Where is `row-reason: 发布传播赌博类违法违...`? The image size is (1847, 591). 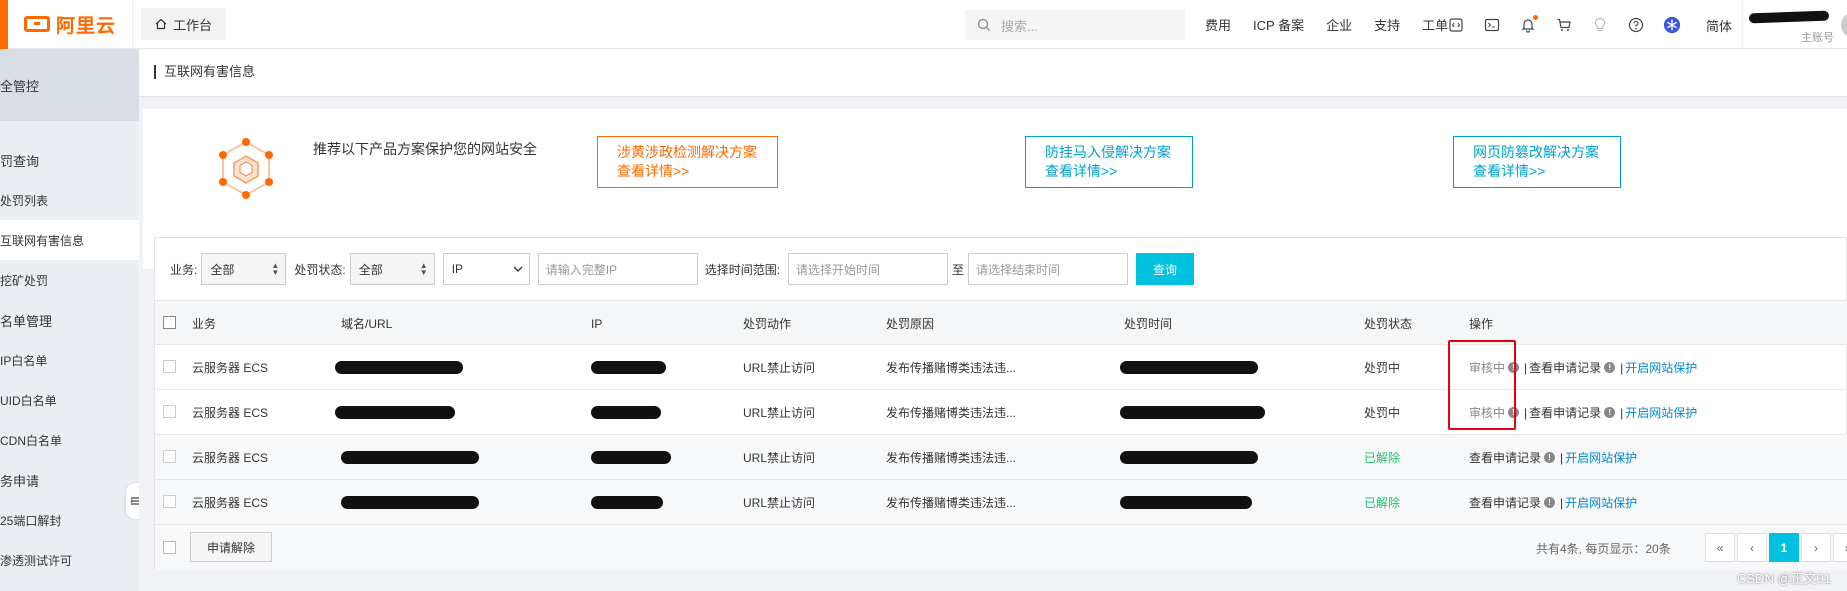
row-reason: 发布传播赌博类违法违... is located at coordinates (951, 458).